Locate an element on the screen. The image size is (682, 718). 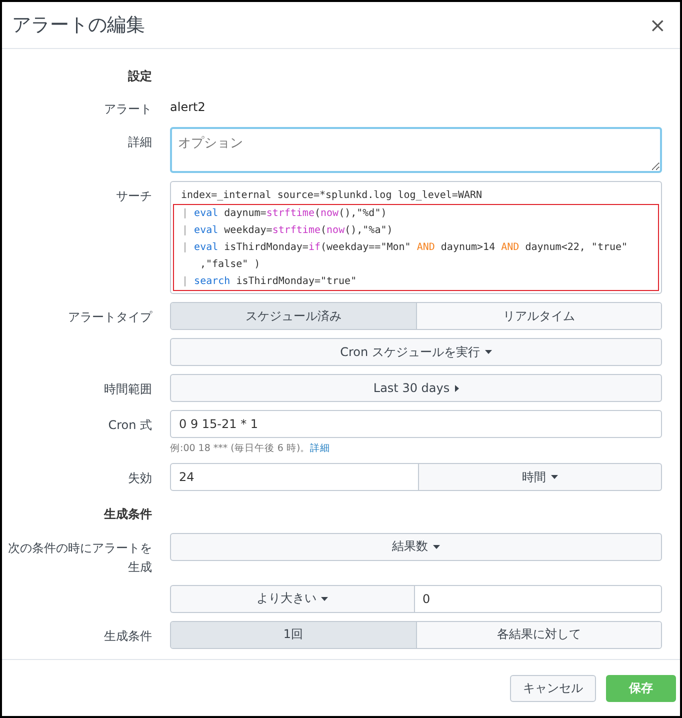
segment-option: 1回 is located at coordinates (293, 635).